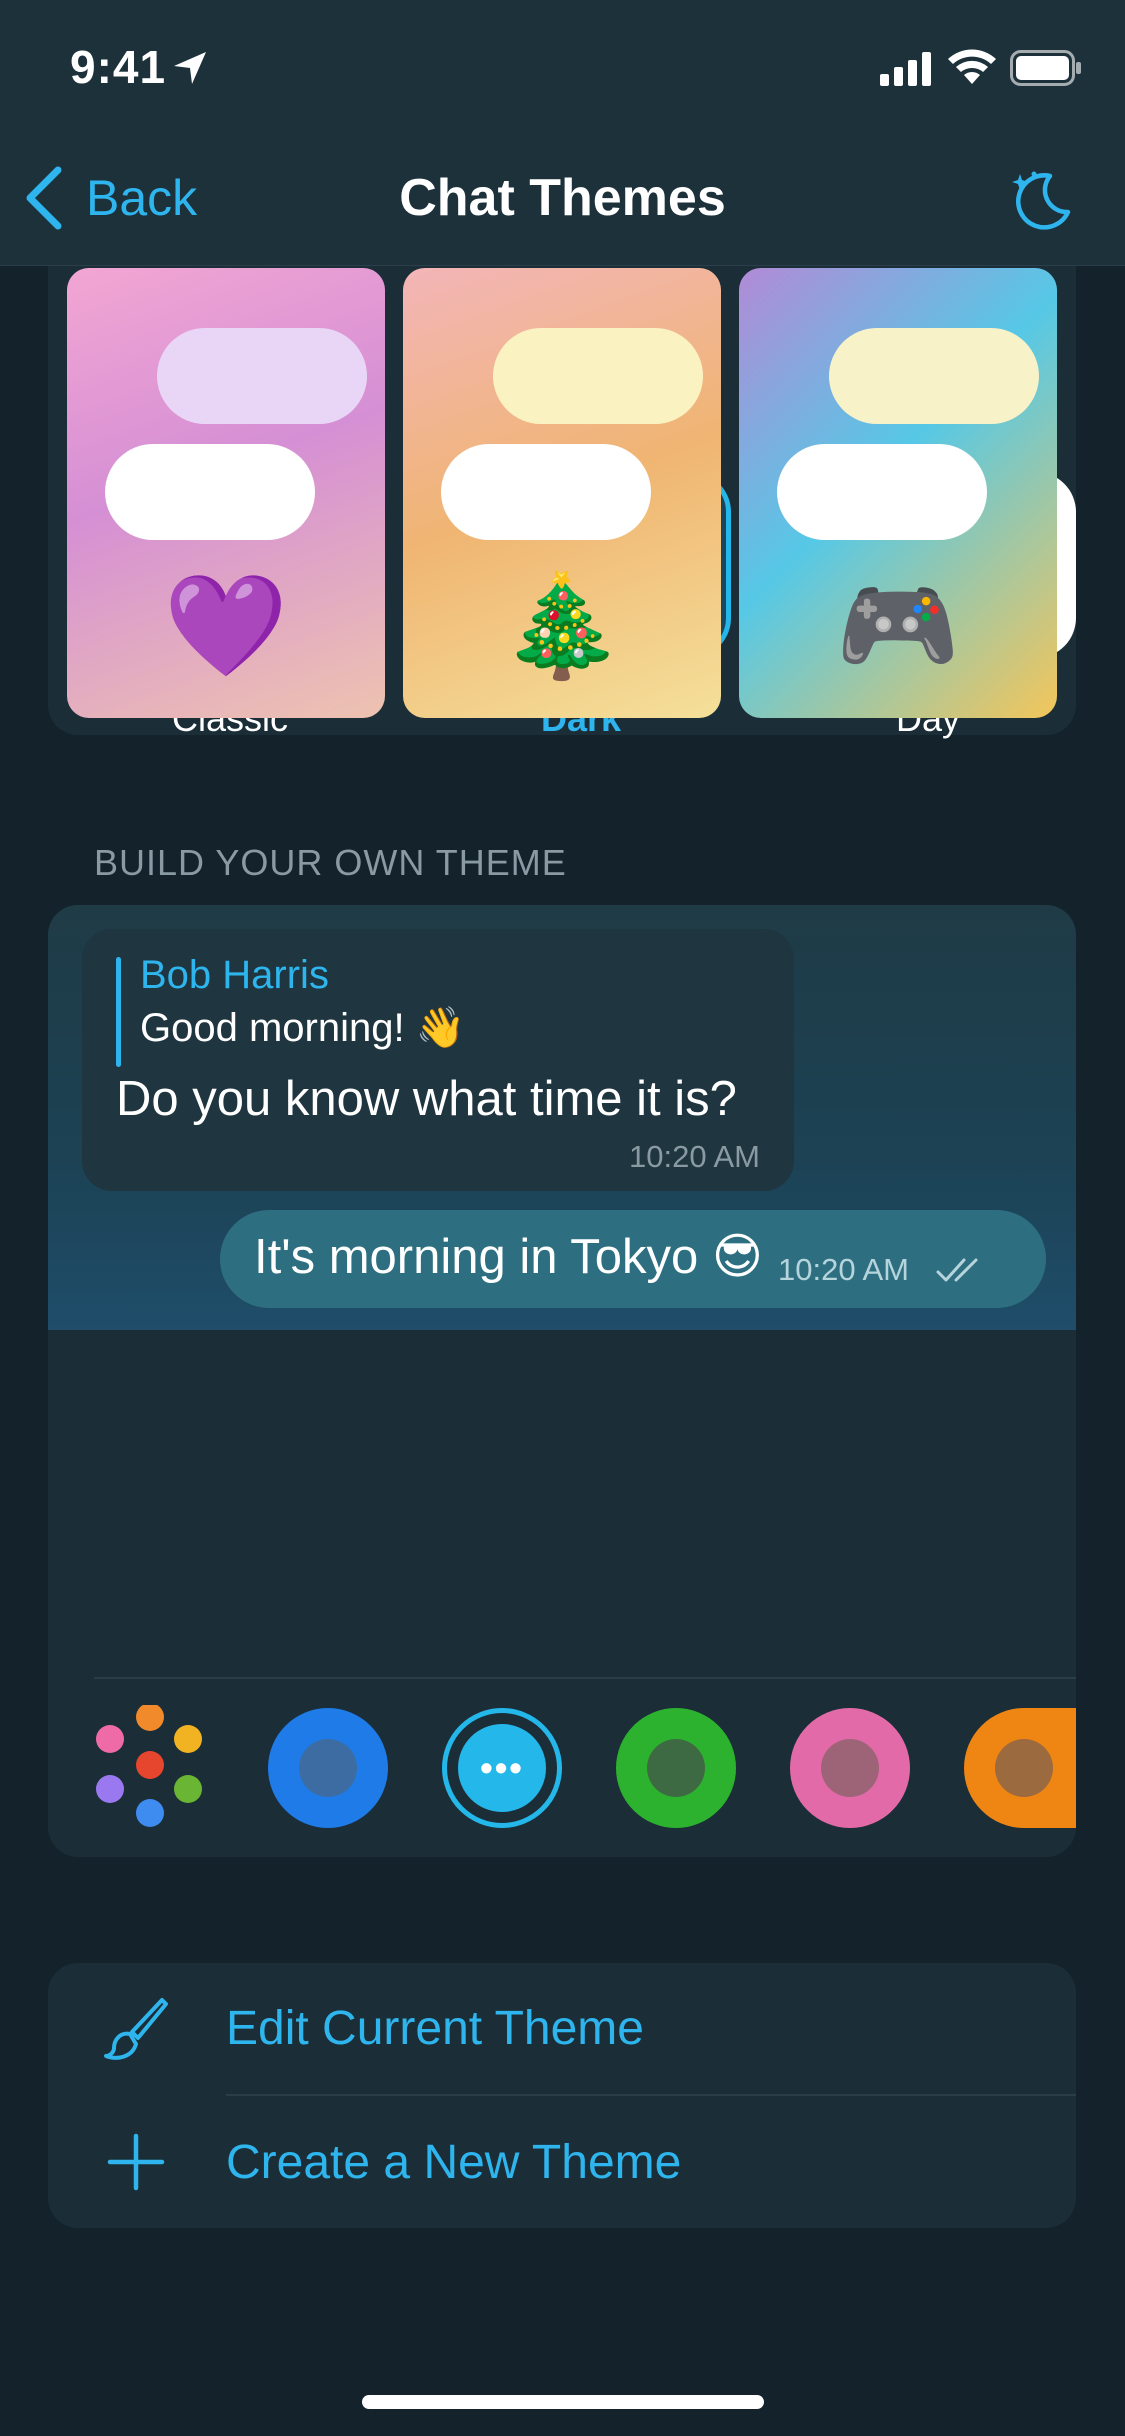 The image size is (1125, 2436). What do you see at coordinates (562, 198) in the screenshot?
I see `page-title: Chat Themes` at bounding box center [562, 198].